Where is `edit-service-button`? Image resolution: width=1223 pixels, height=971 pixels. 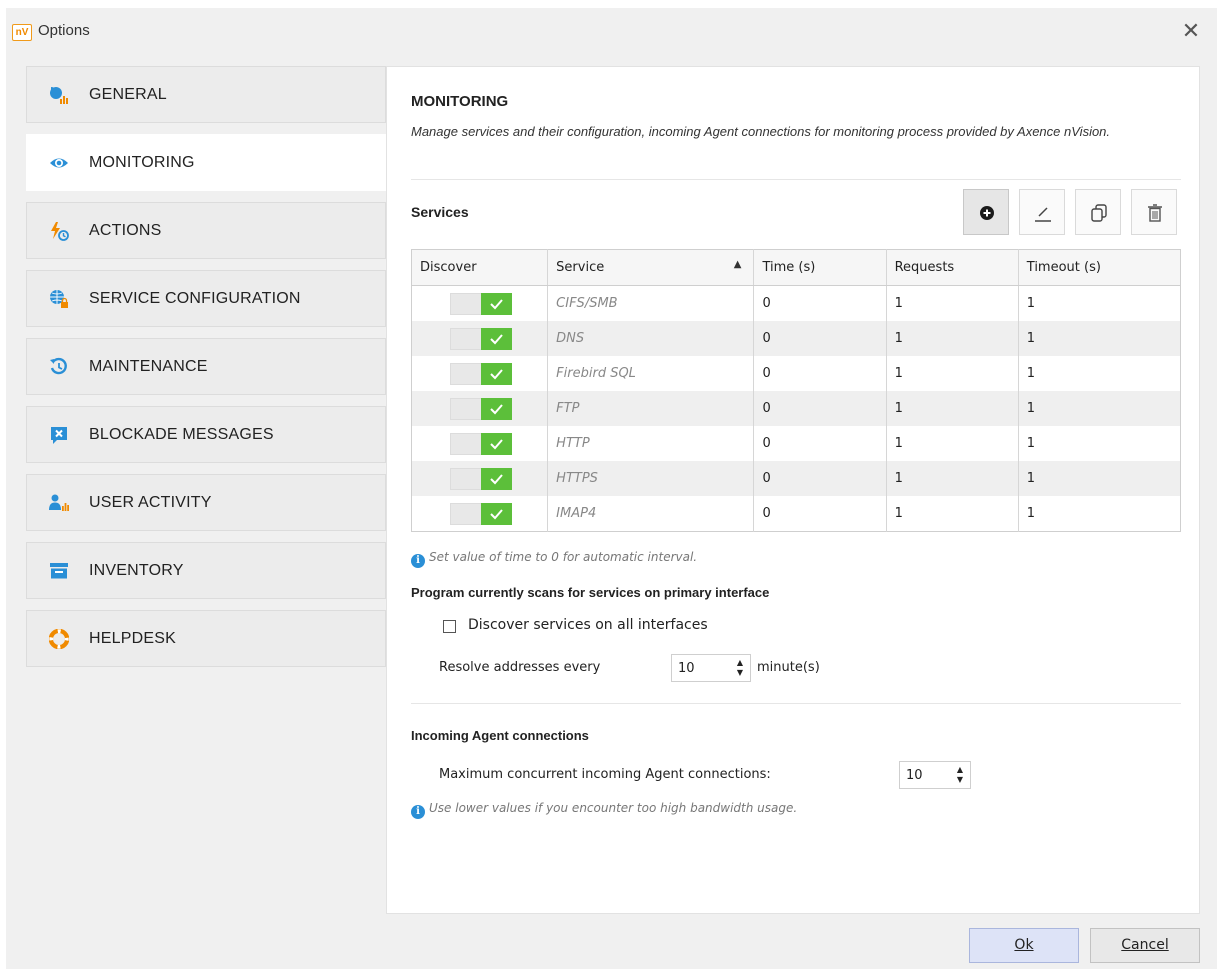
edit-service-button is located at coordinates (1042, 212).